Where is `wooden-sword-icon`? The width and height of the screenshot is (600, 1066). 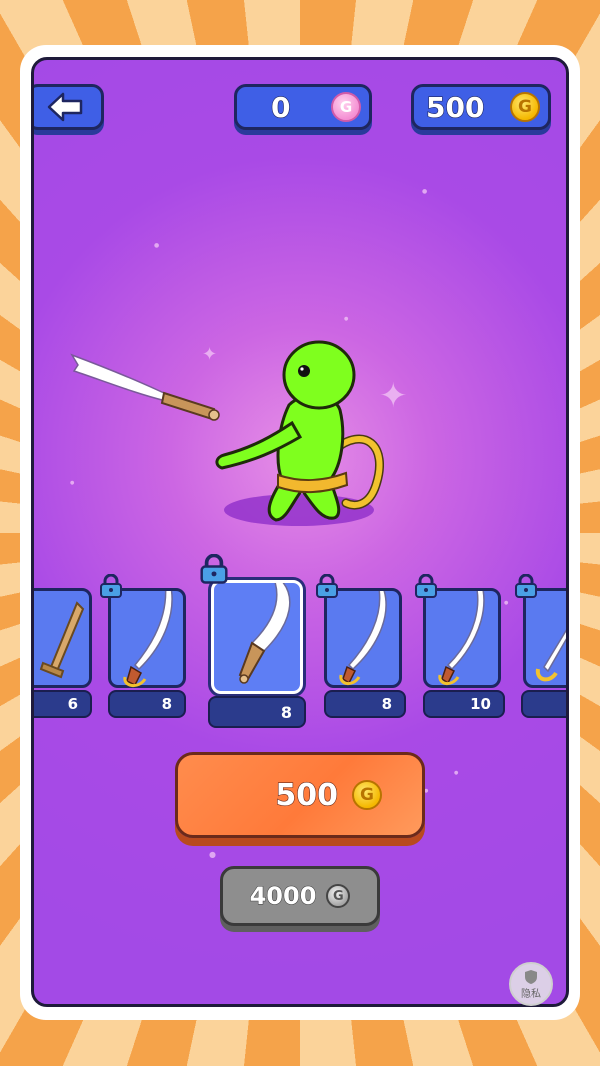 wooden-sword-icon is located at coordinates (62, 640).